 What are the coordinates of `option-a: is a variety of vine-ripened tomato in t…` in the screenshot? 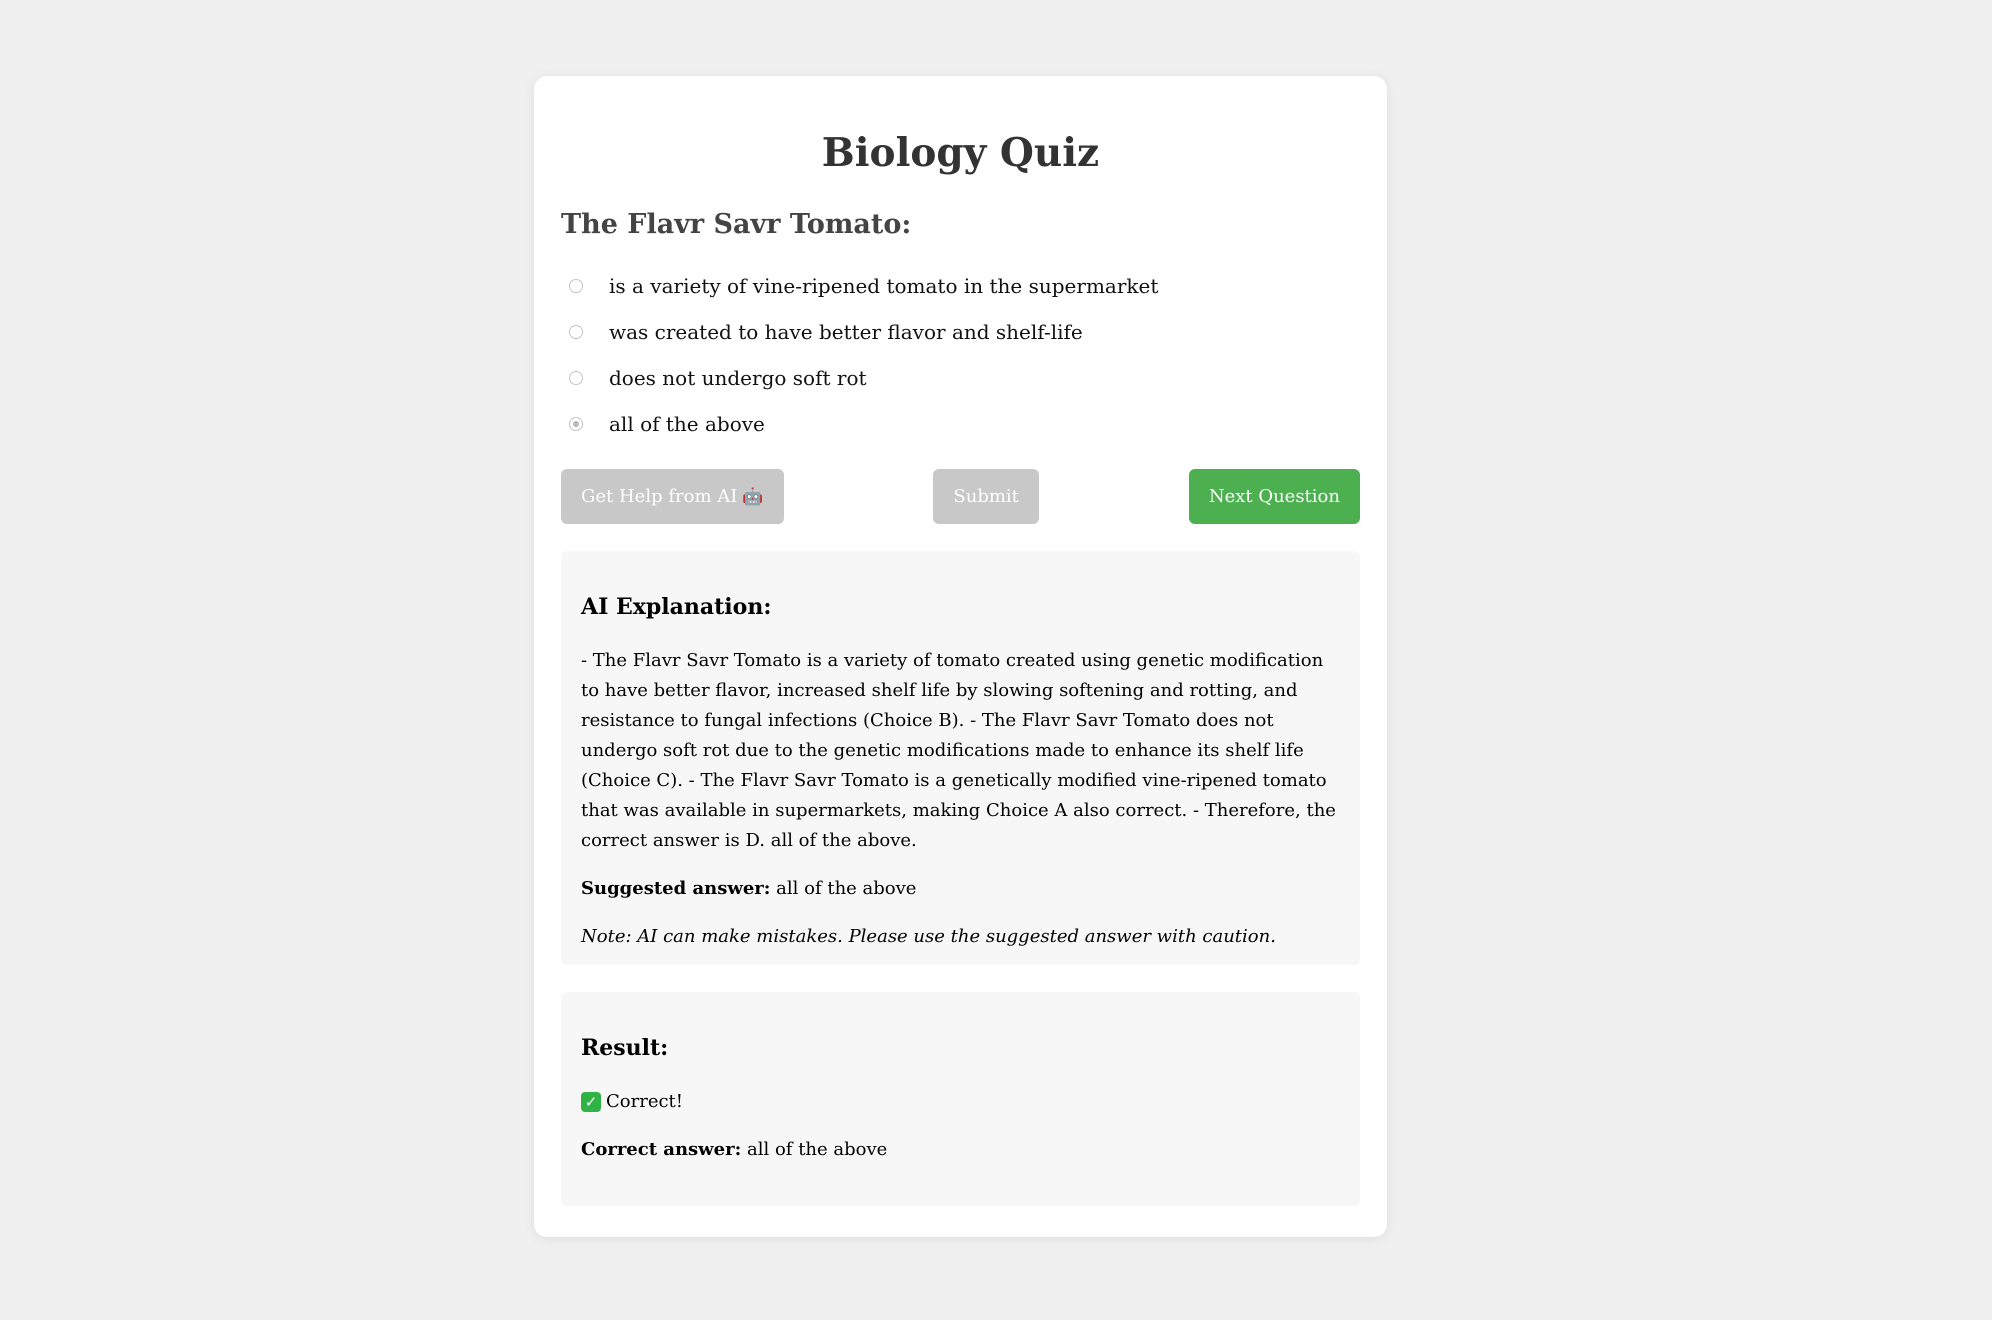 It's located at (960, 286).